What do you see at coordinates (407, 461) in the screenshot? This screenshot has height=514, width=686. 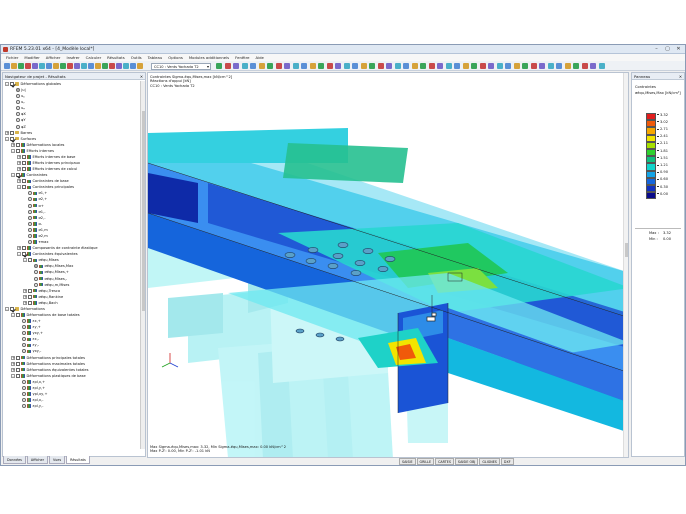 I see `status-toggle: SAISIE` at bounding box center [407, 461].